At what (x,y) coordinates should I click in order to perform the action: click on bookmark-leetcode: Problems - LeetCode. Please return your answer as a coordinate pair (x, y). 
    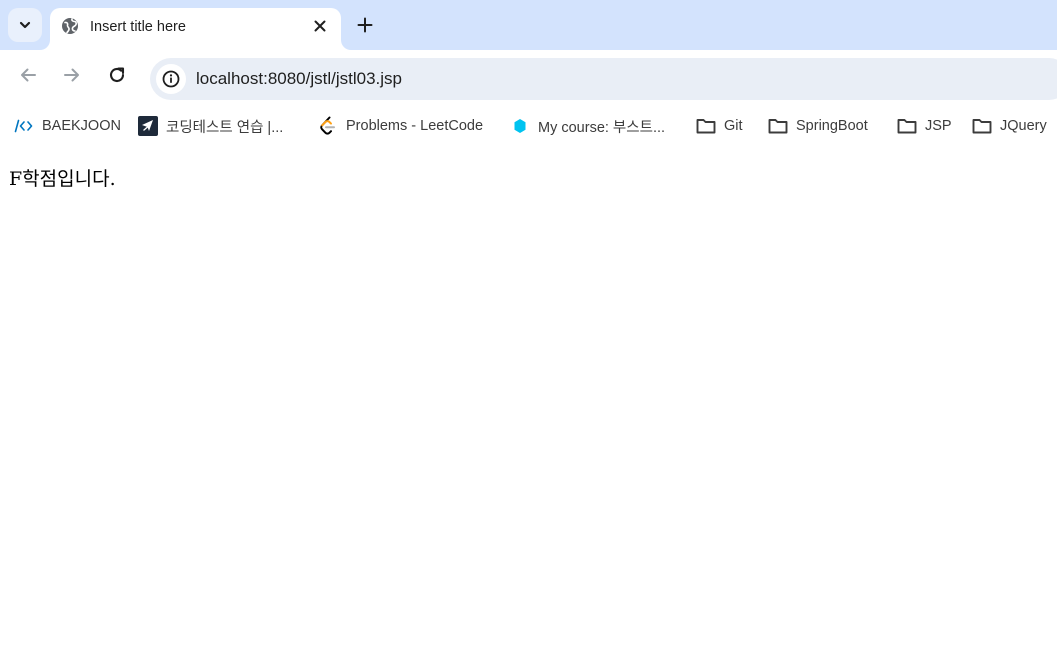
    Looking at the image, I should click on (400, 126).